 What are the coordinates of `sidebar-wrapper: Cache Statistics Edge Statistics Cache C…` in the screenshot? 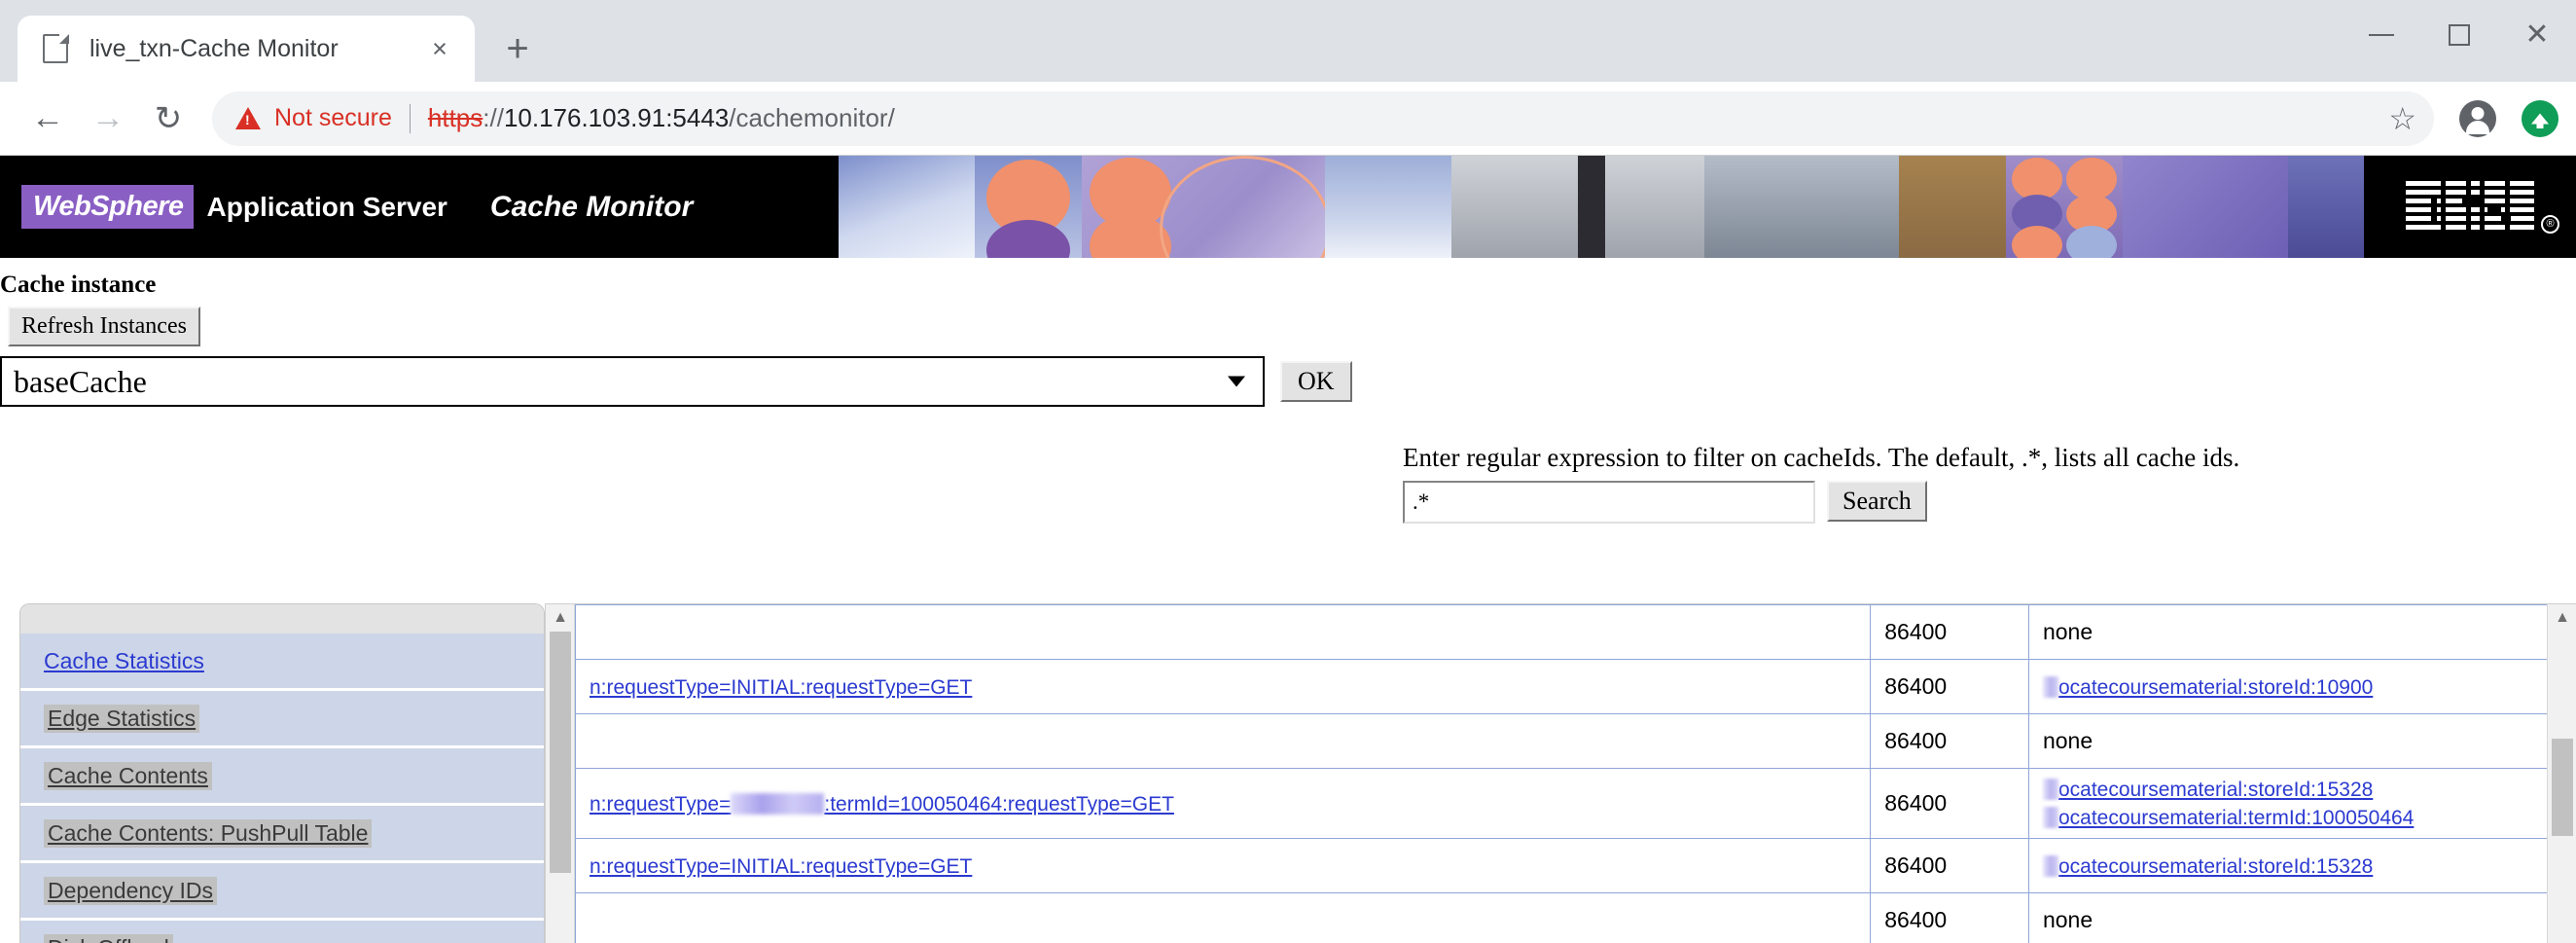 It's located at (272, 773).